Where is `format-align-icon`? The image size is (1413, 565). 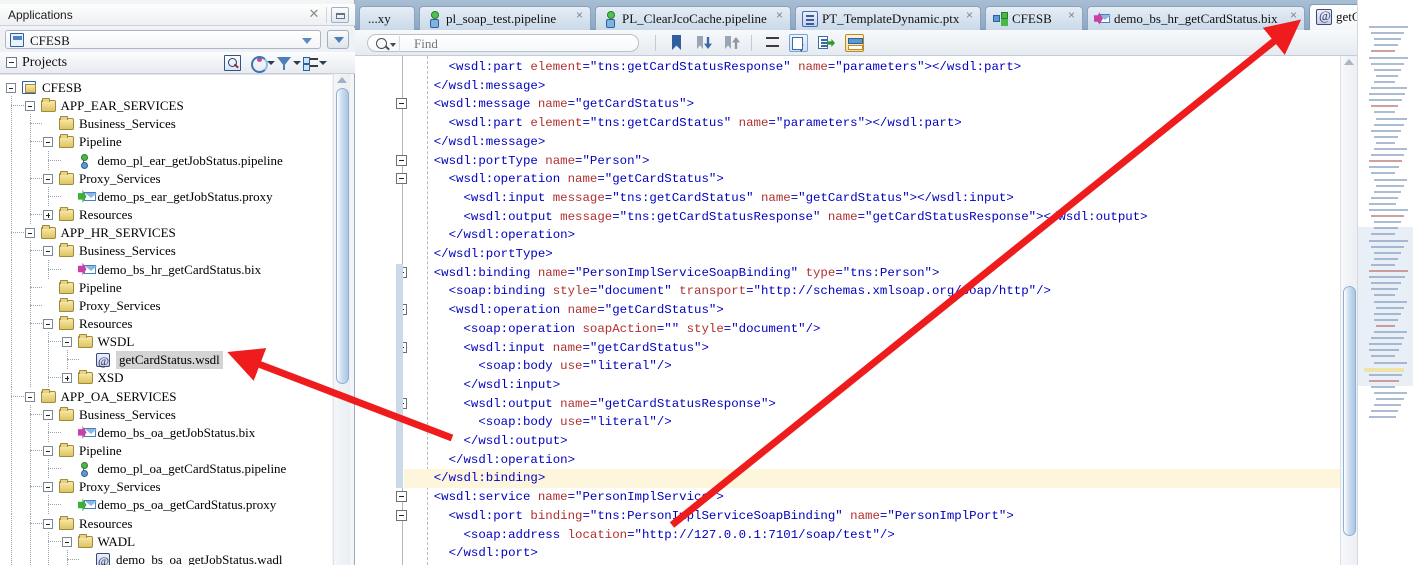 format-align-icon is located at coordinates (772, 43).